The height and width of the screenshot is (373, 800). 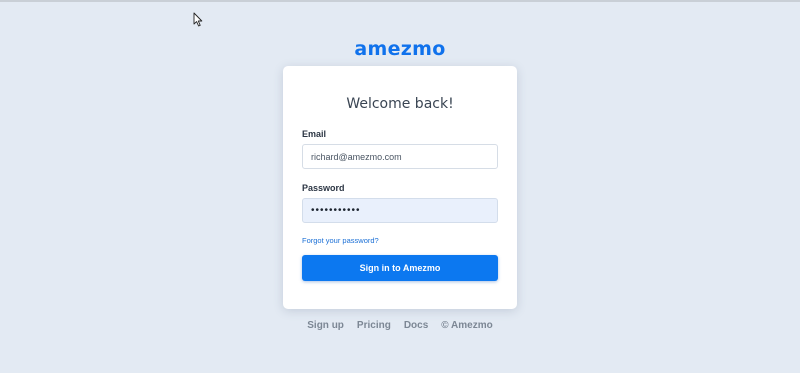 What do you see at coordinates (314, 134) in the screenshot?
I see `email-label: Email` at bounding box center [314, 134].